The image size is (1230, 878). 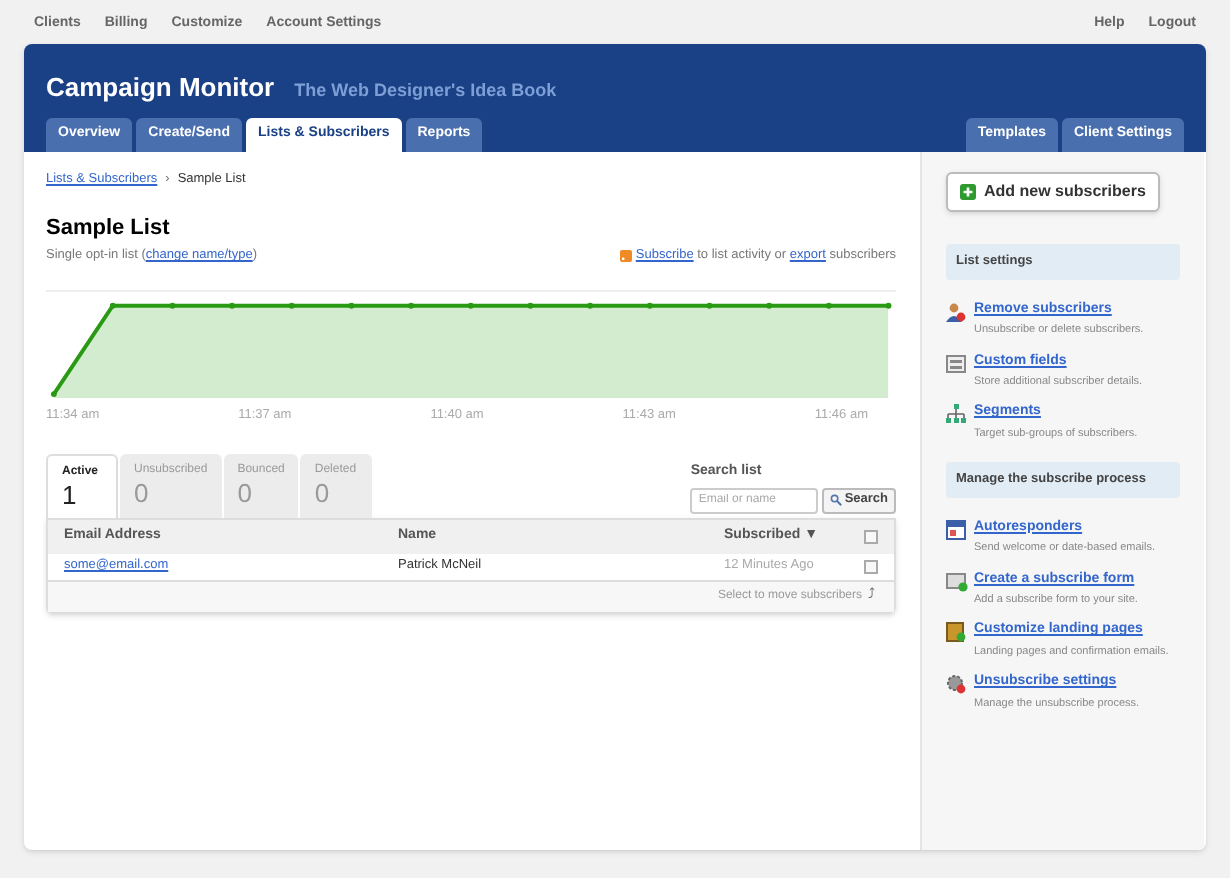 I want to click on hierarchy-icon, so click(x=956, y=414).